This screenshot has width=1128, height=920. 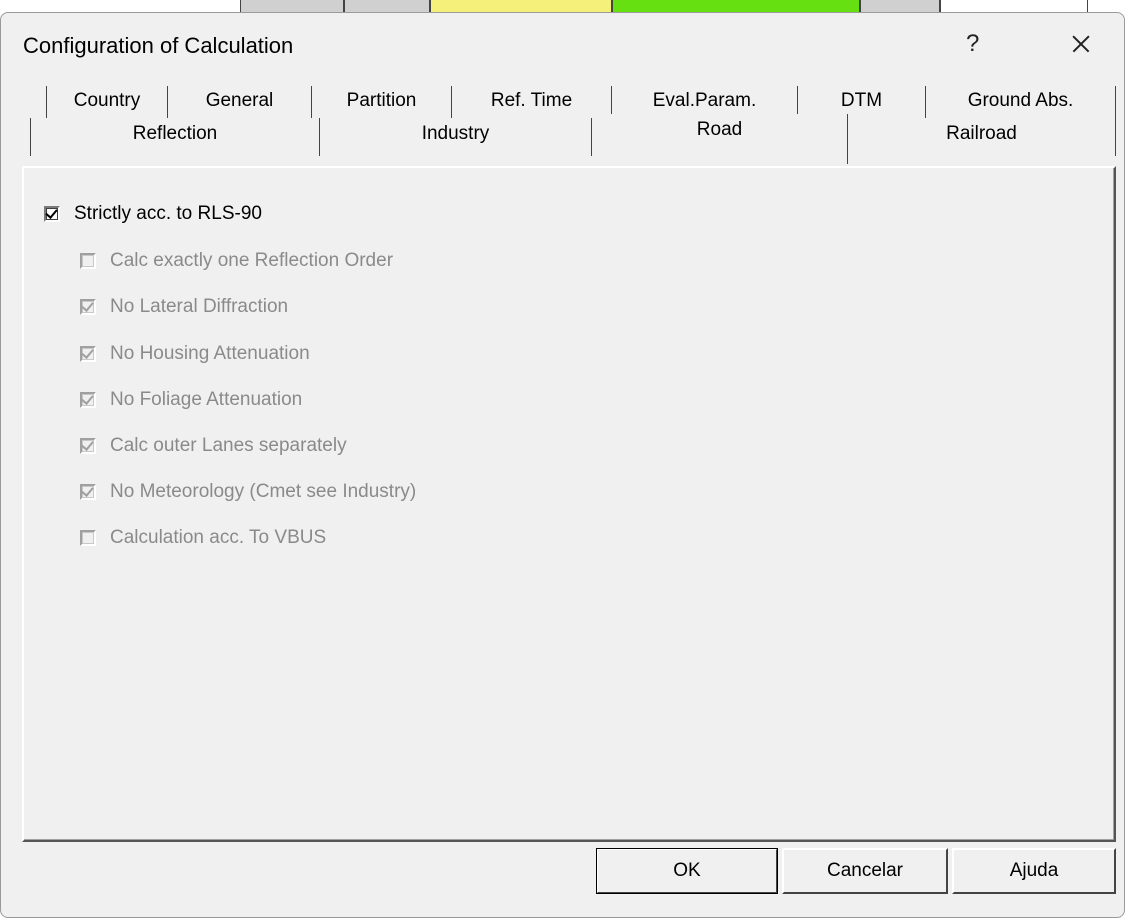 I want to click on option-calculation-vbus: Calculation acc. To VBUS, so click(x=203, y=538).